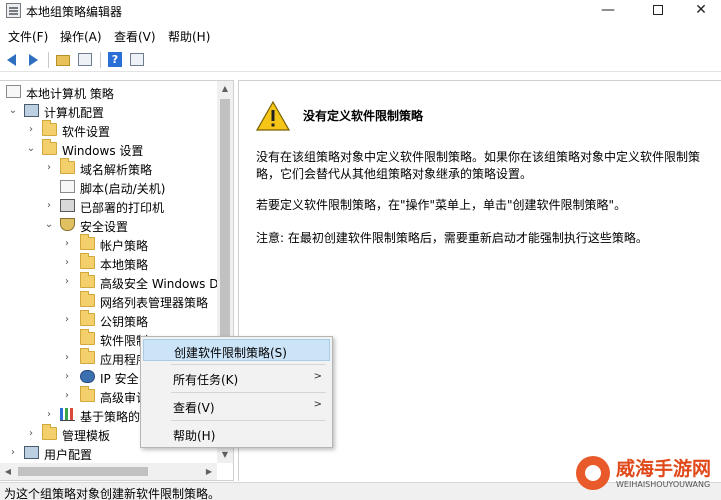 The image size is (721, 500). Describe the element at coordinates (225, 89) in the screenshot. I see `scroll-up-arrow-icon: ▲` at that location.